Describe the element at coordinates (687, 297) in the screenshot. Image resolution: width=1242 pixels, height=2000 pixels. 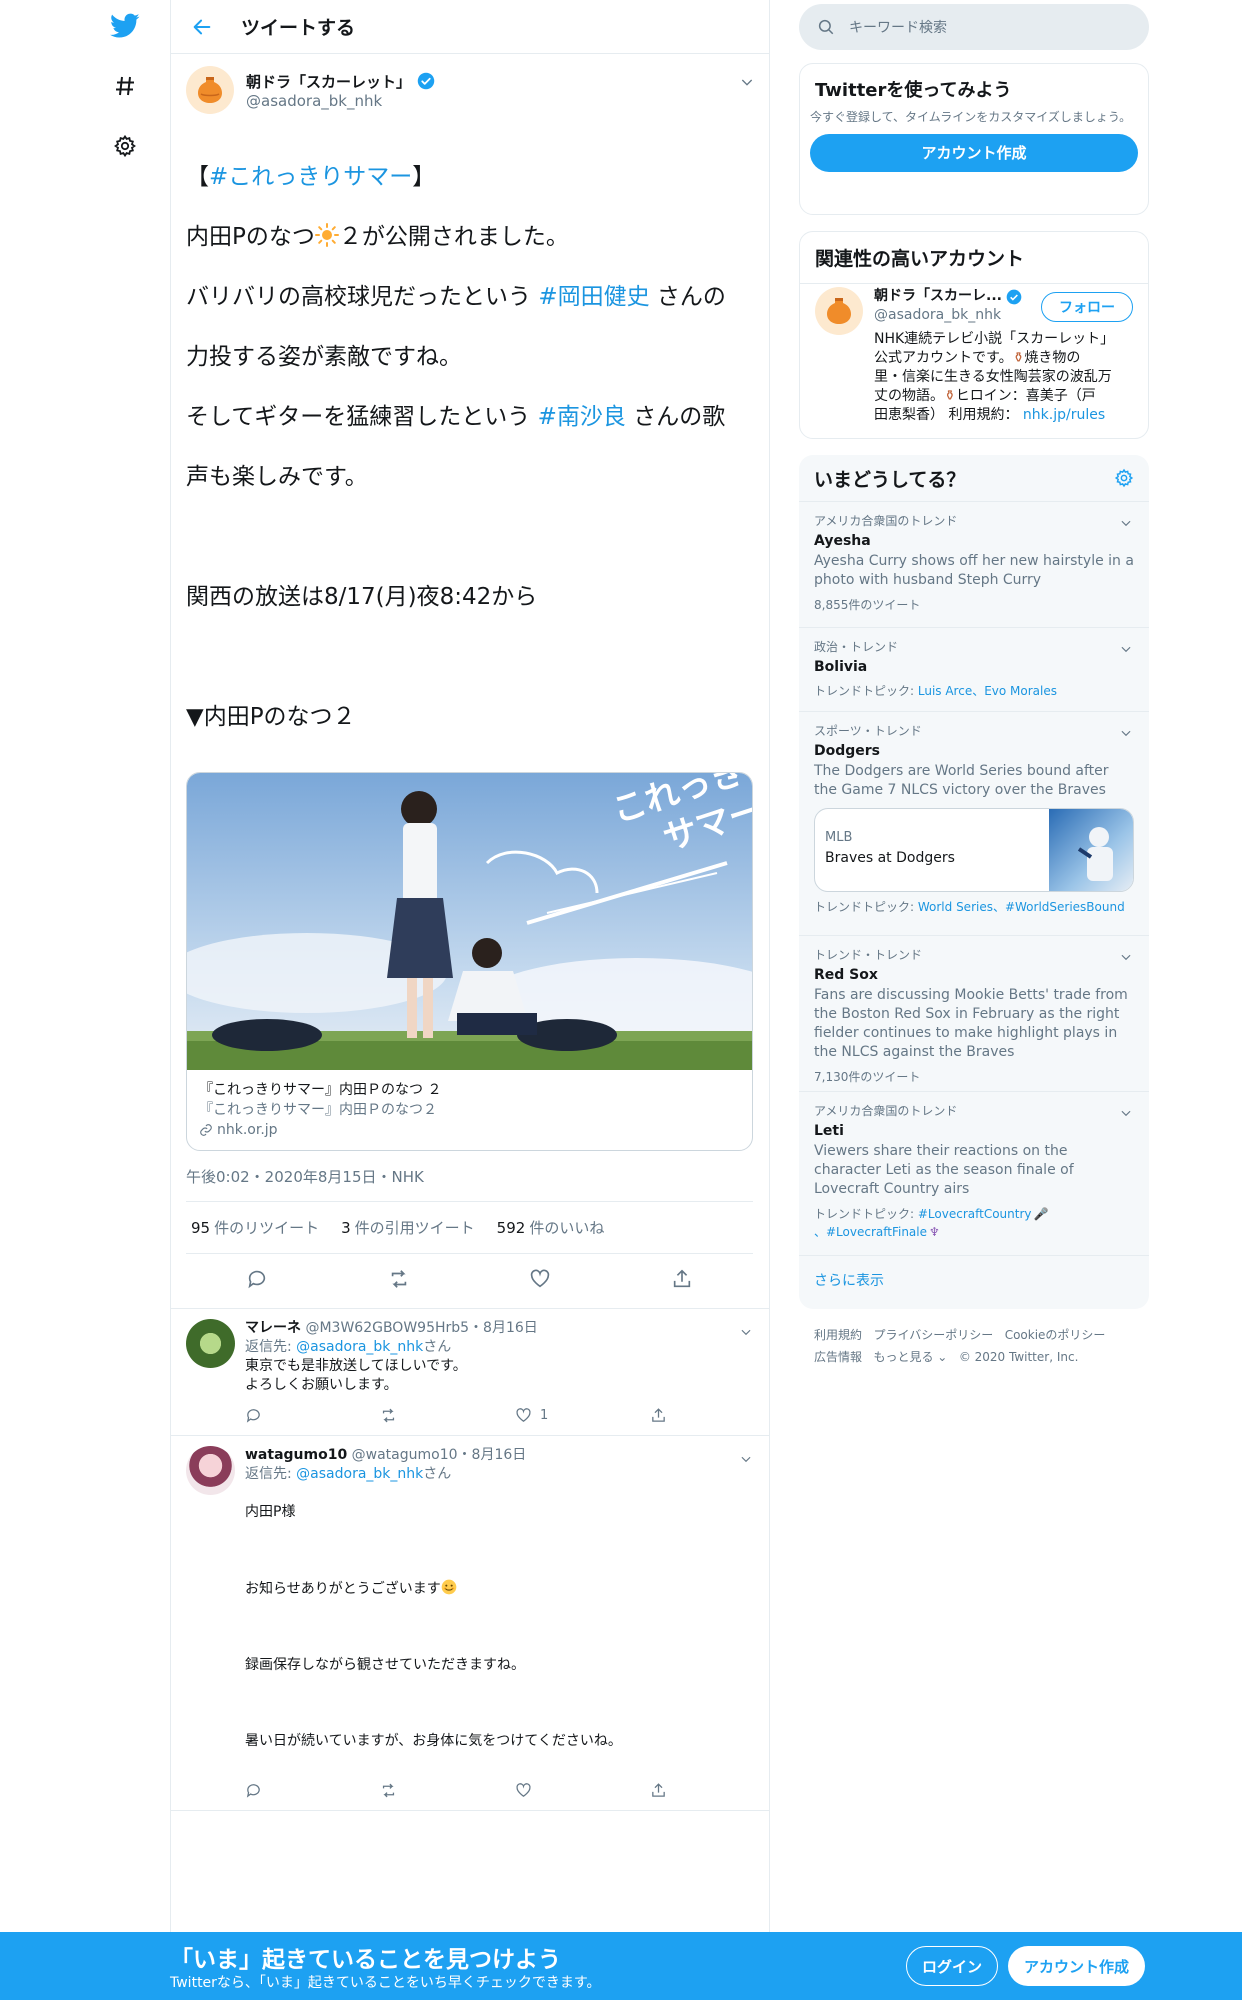
I see `text: さんの` at that location.